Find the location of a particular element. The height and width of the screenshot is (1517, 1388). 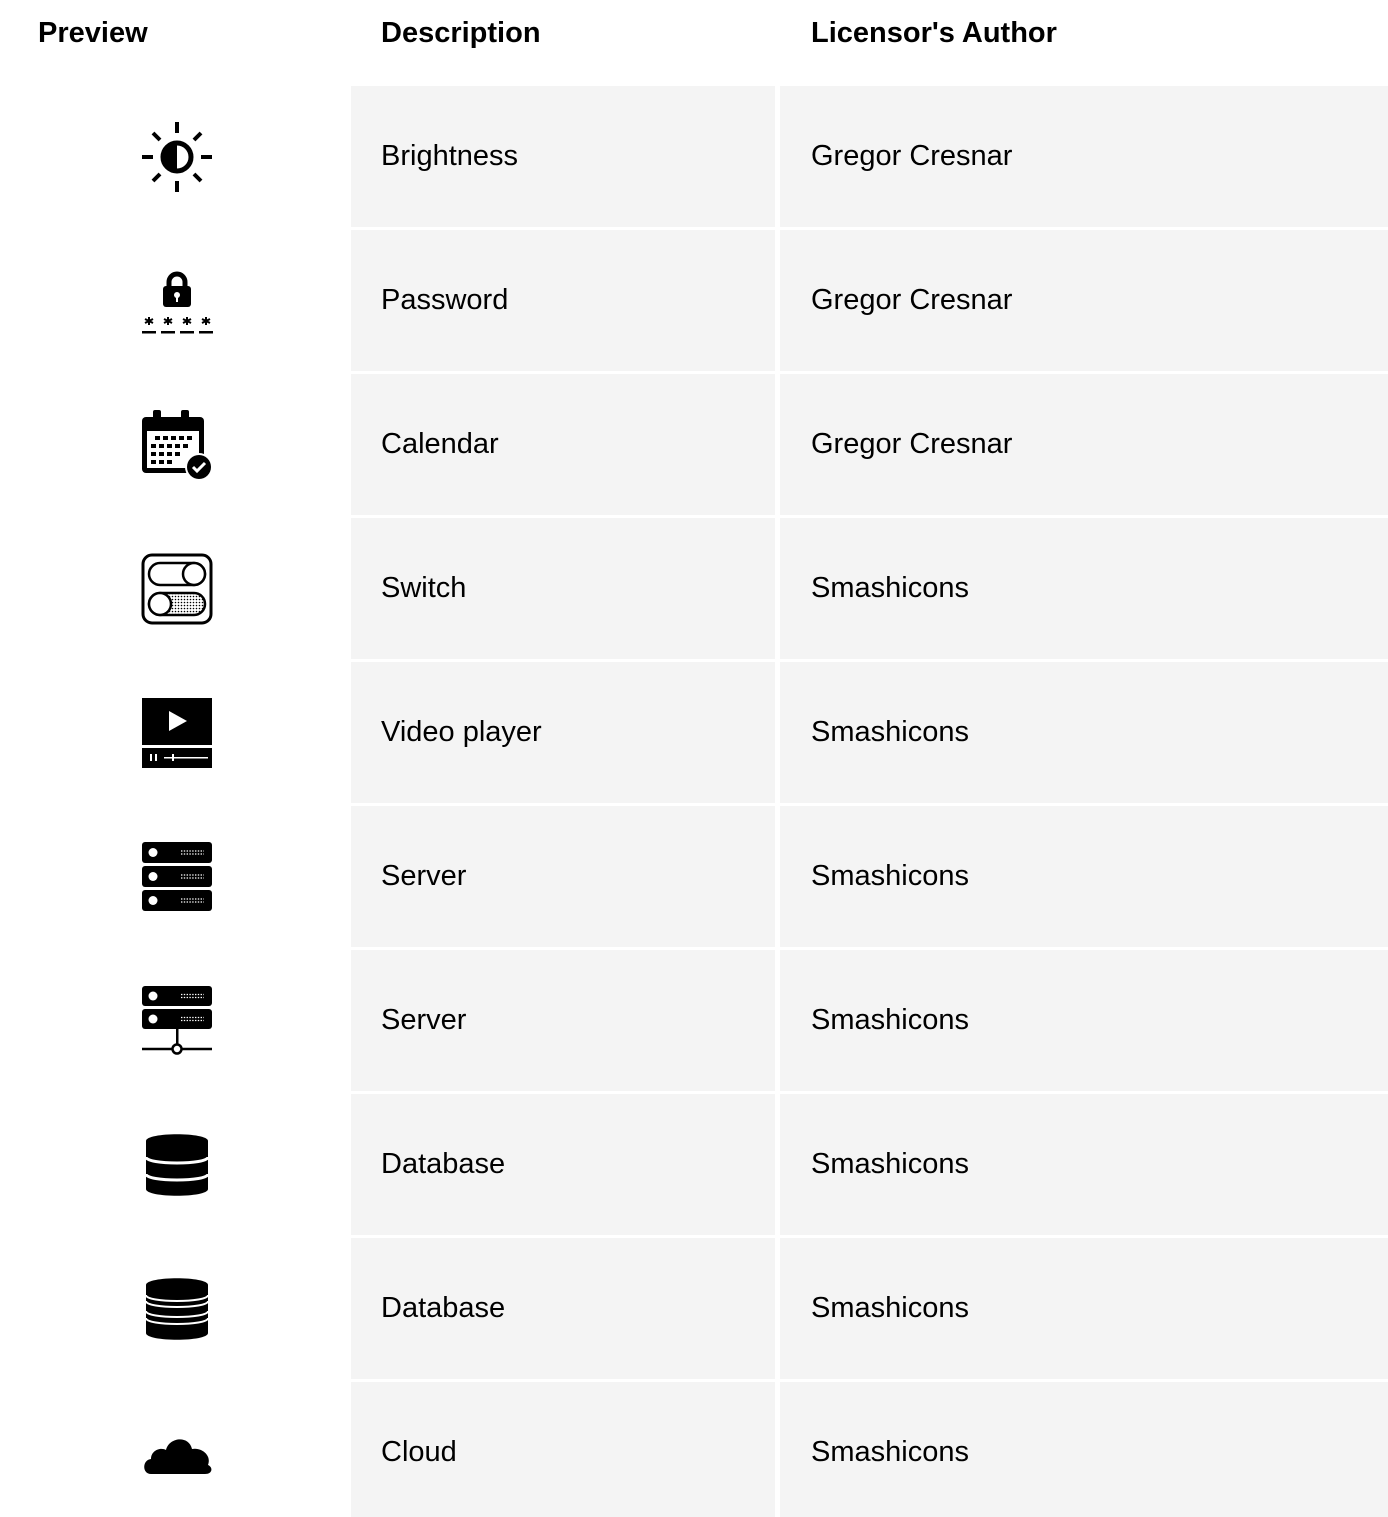

table-row: Calendar Gregor Cresnar is located at coordinates (694, 446).